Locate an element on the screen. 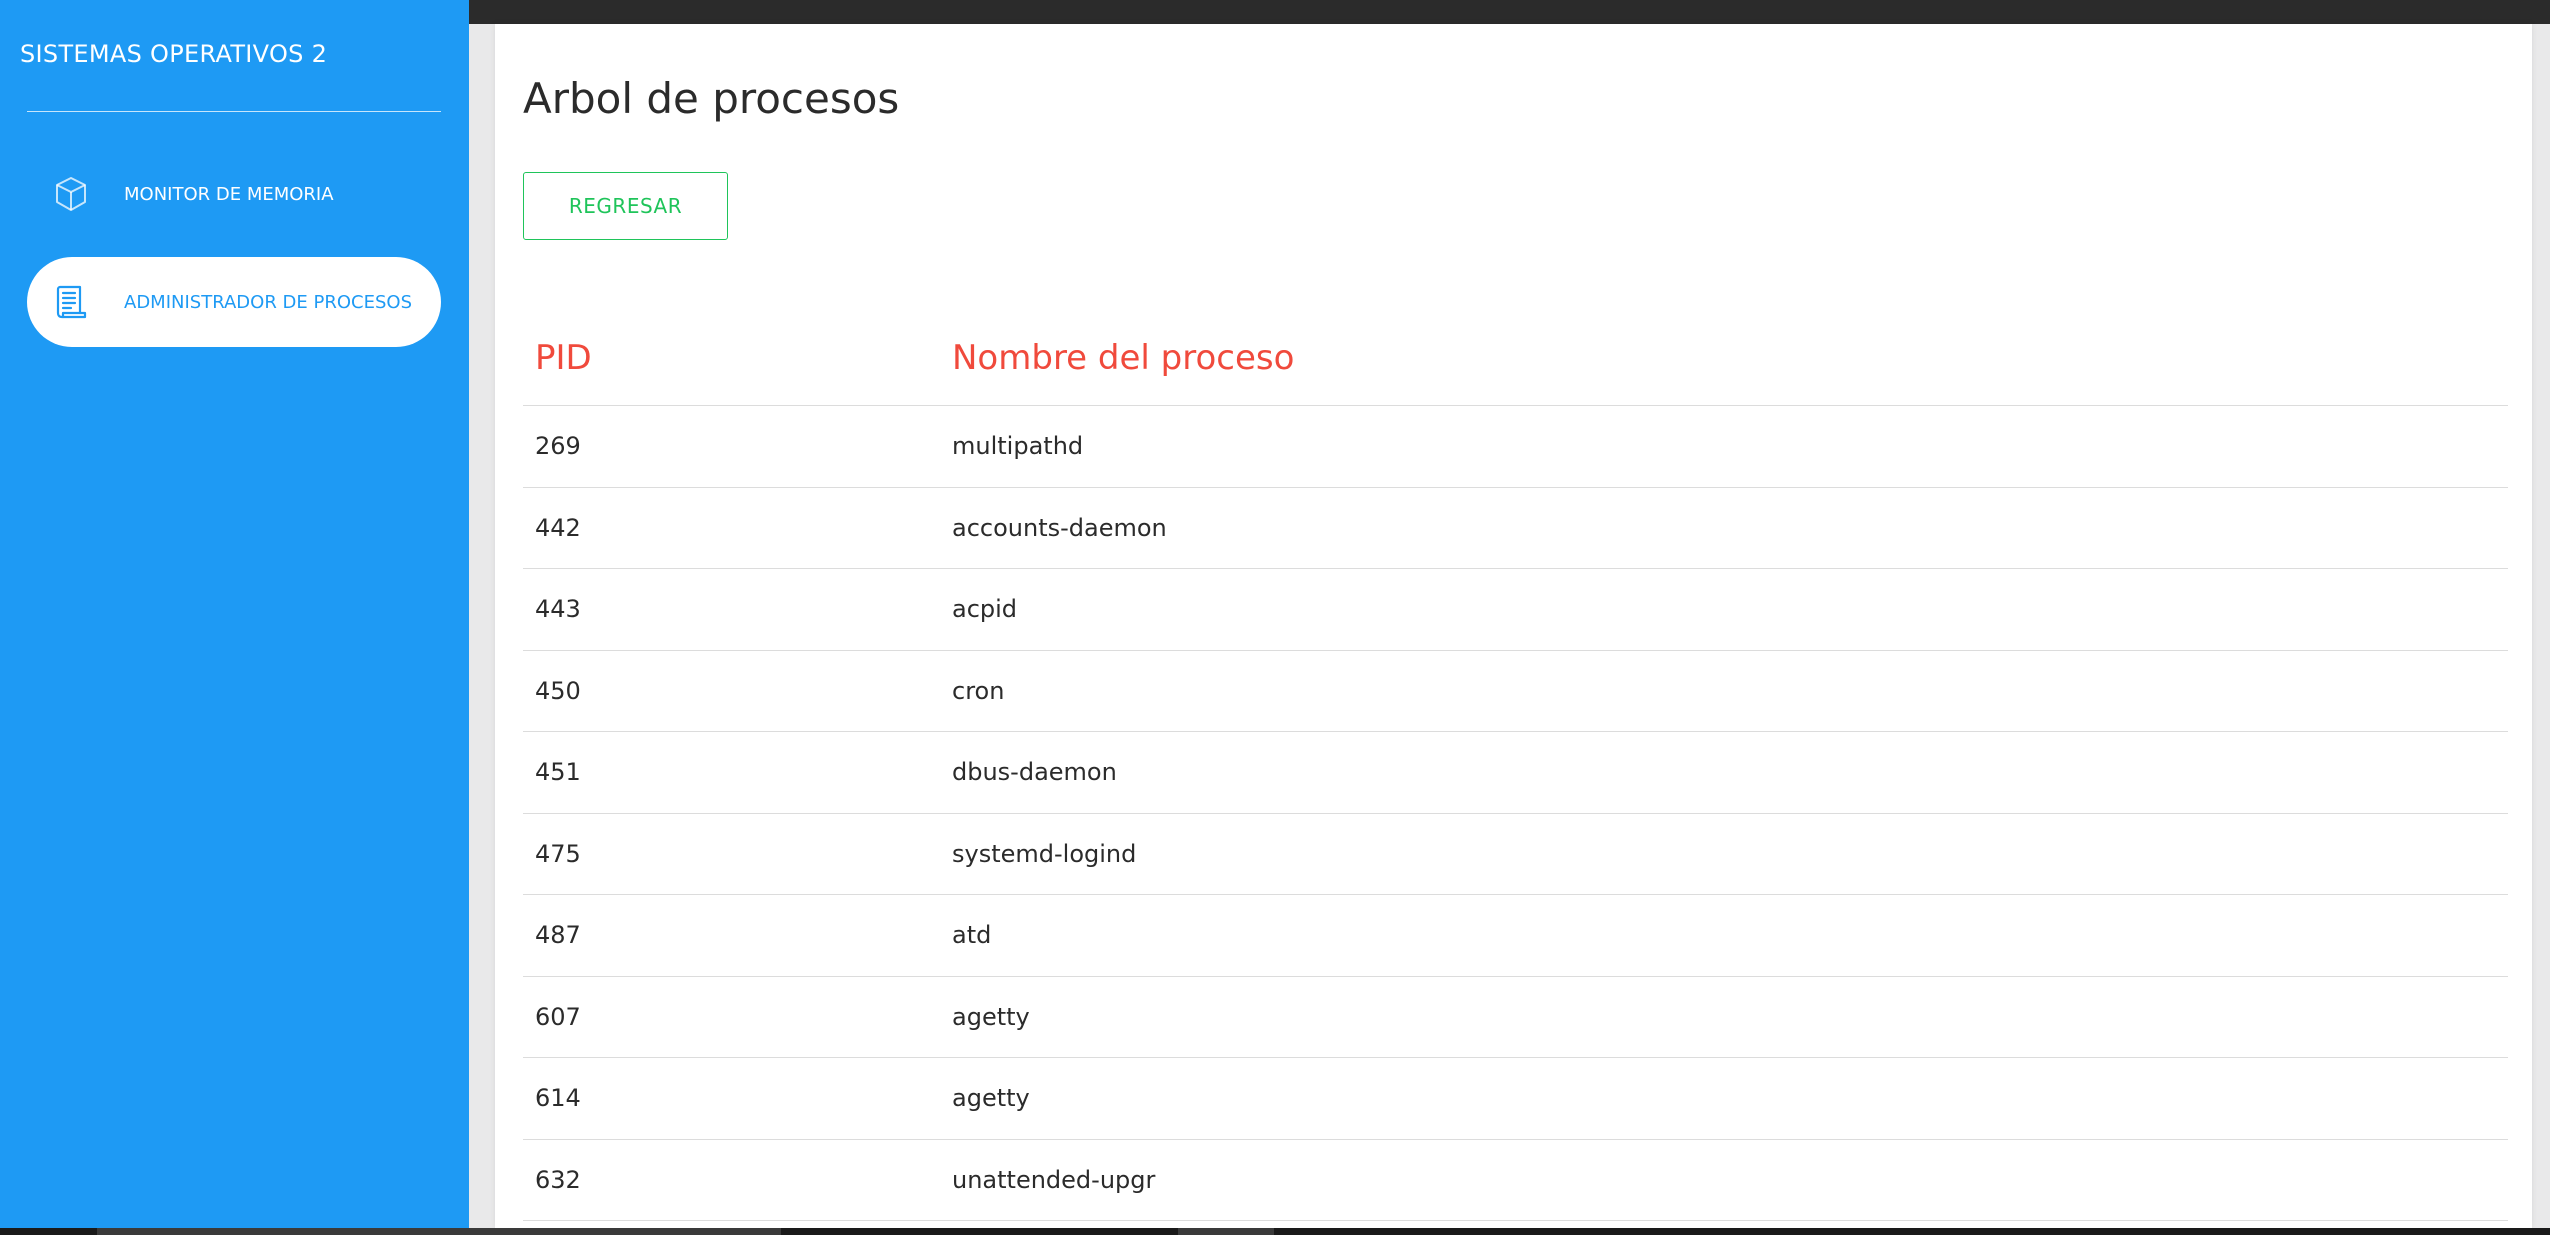 This screenshot has width=2550, height=1235. sidebar-item-label: ADMINISTRADOR DE PROCESOS is located at coordinates (268, 302).